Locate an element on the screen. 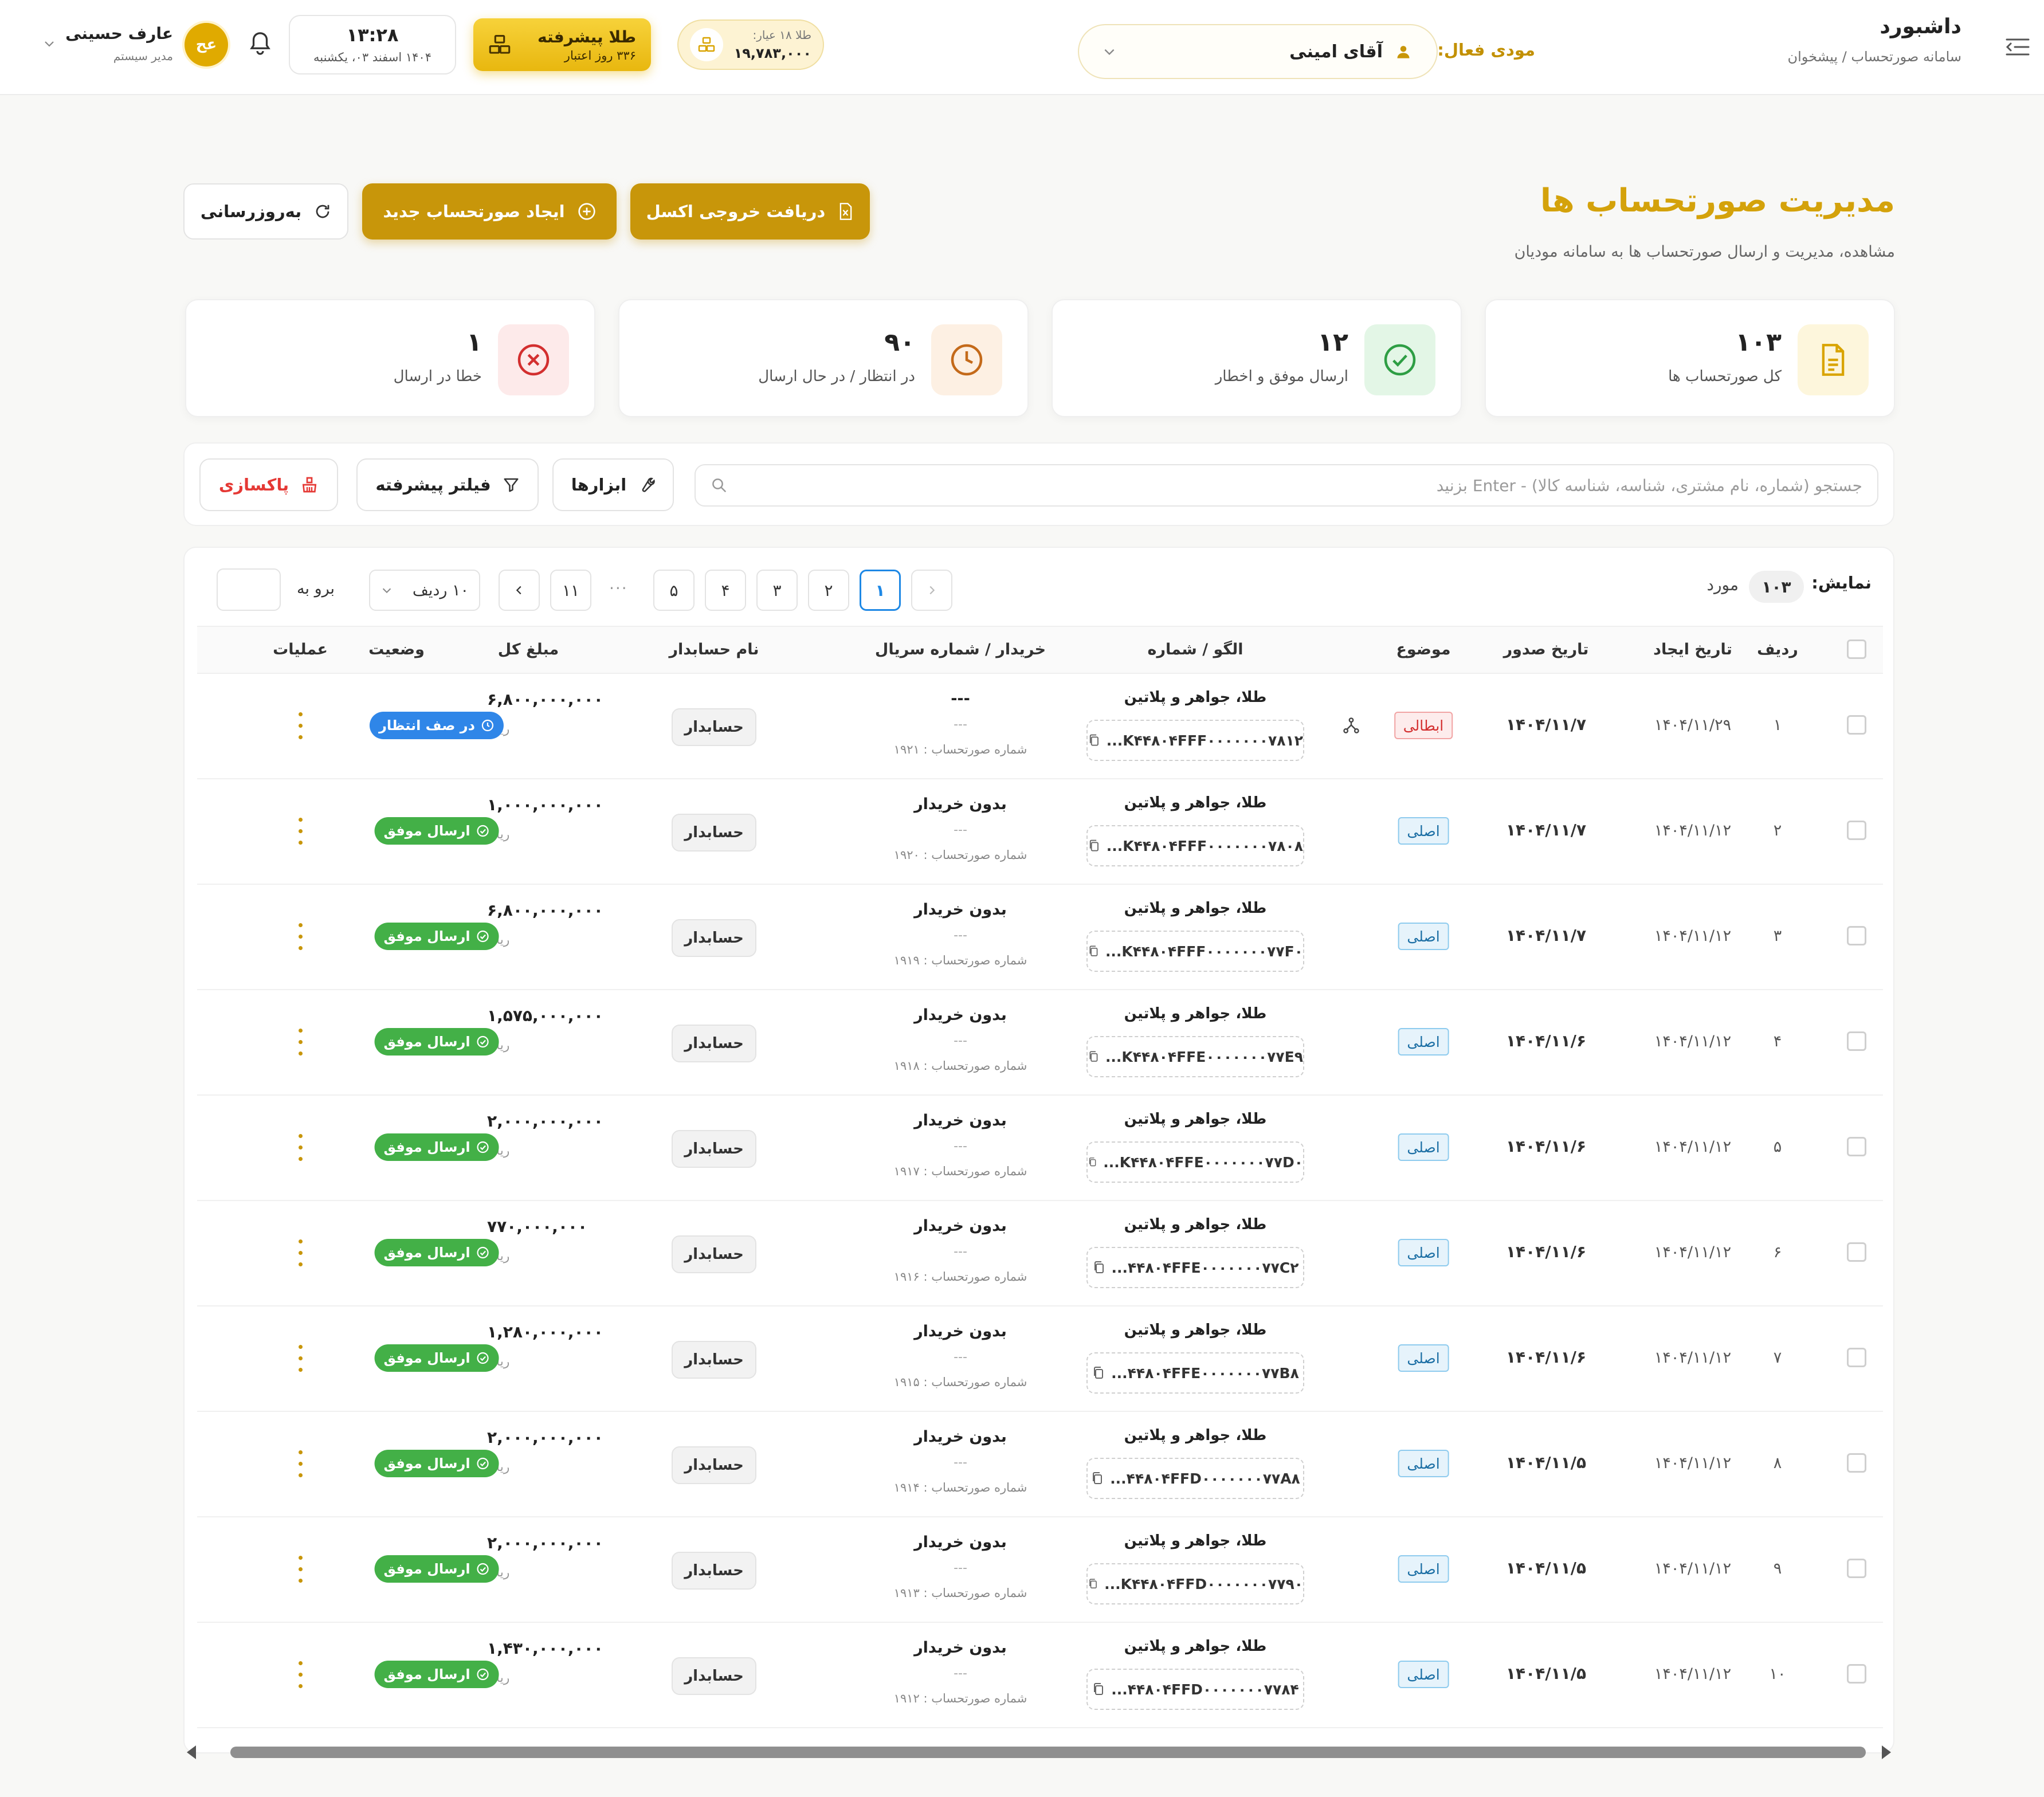 This screenshot has width=2044, height=1797. page-button-4: ۴ is located at coordinates (725, 591).